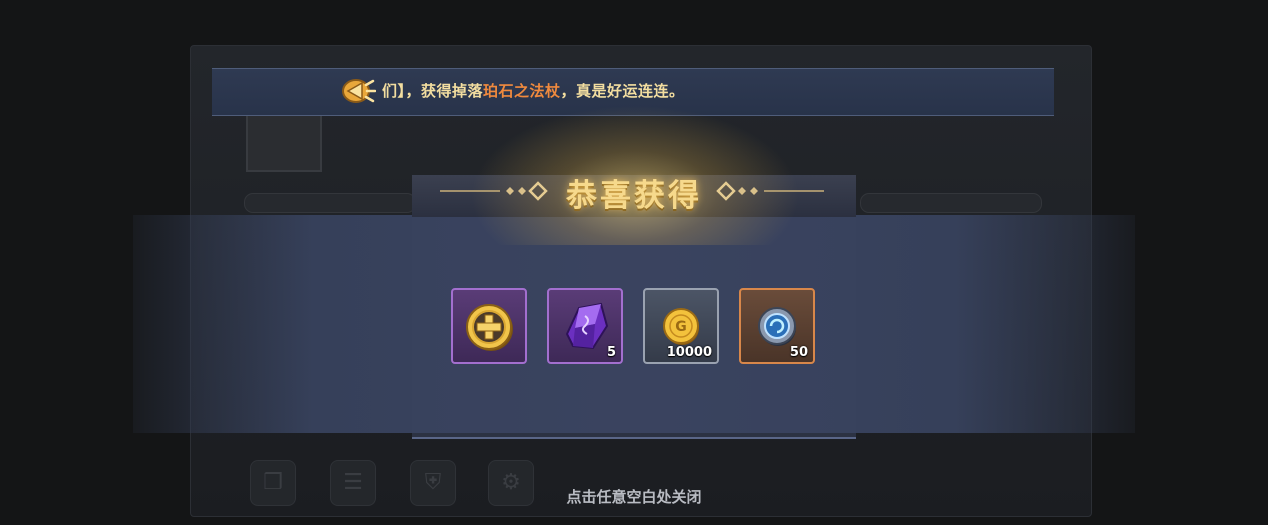 This screenshot has height=525, width=1268. I want to click on announcement-text: 们】，获得掉落珀石之法杖，真是好运连连。, so click(533, 90).